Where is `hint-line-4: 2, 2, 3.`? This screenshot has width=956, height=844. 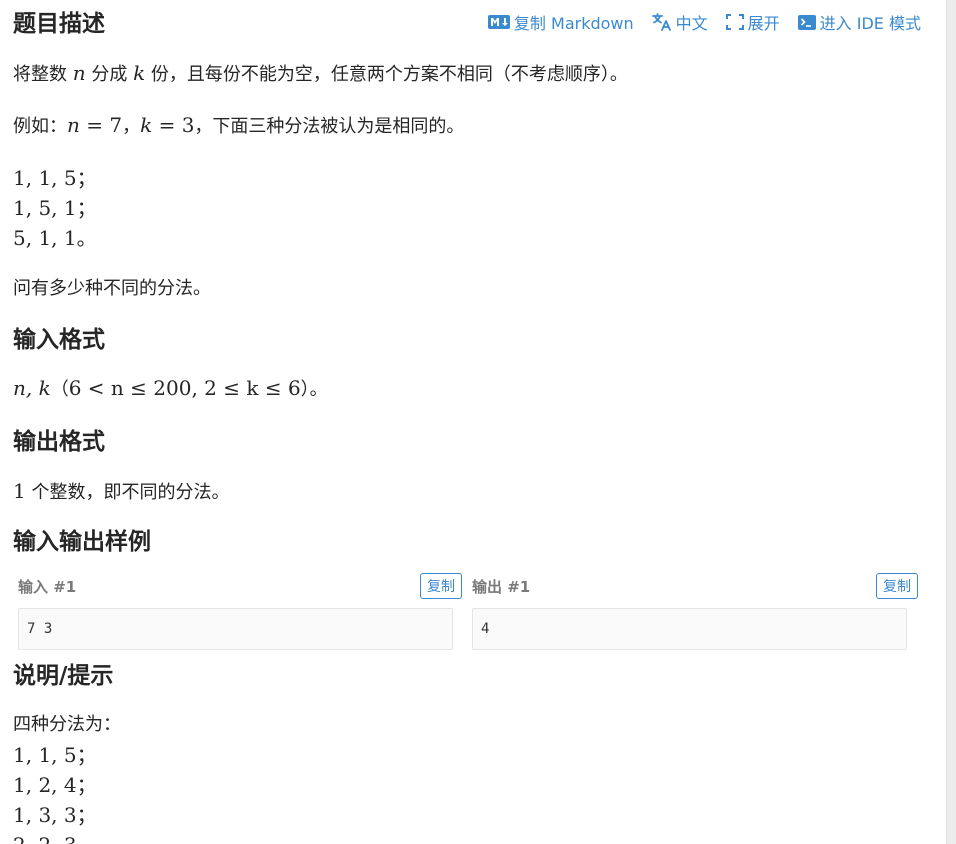 hint-line-4: 2, 2, 3. is located at coordinates (48, 837).